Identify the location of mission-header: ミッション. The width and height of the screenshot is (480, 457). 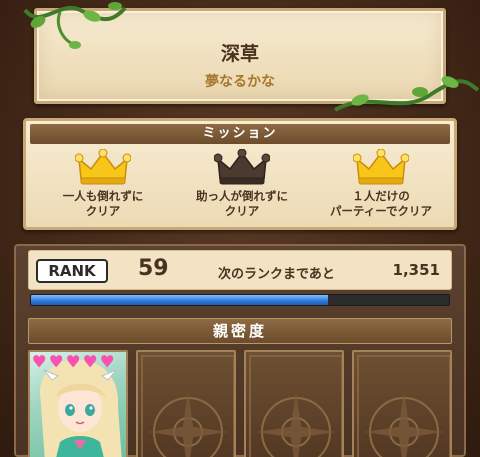
(240, 134).